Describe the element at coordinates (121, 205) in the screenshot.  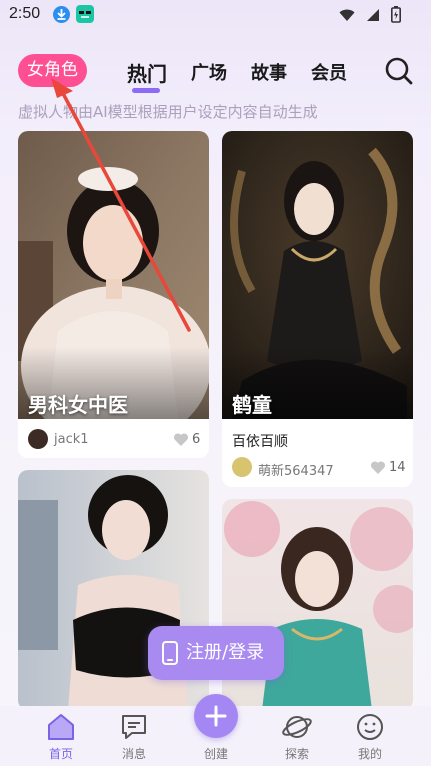
I see `annotation-arrow` at that location.